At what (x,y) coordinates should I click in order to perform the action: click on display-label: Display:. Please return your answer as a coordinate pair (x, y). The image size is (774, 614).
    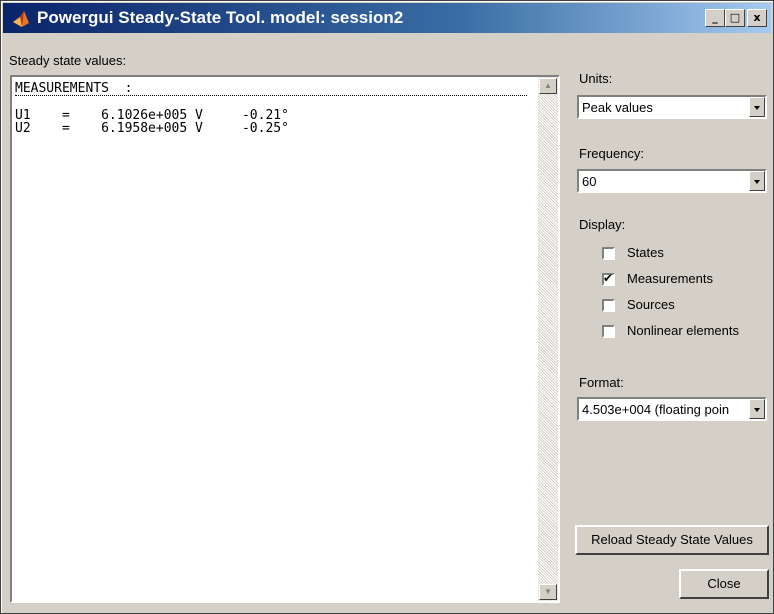
    Looking at the image, I should click on (602, 224).